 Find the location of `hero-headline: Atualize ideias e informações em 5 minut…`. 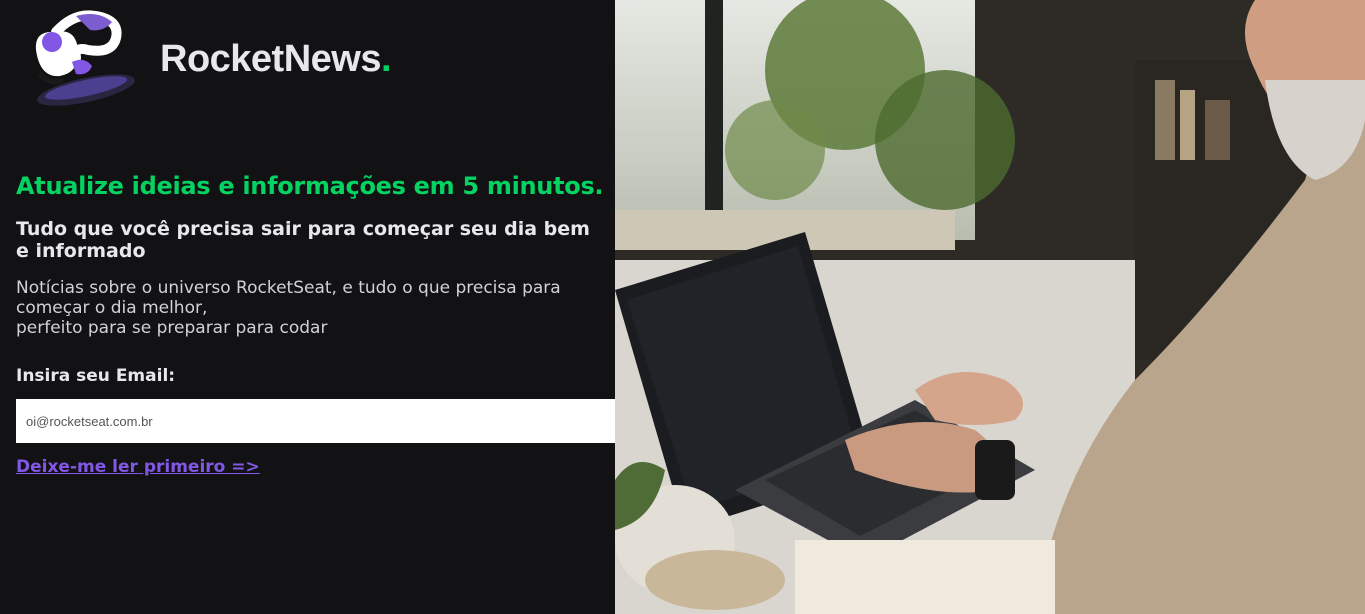

hero-headline: Atualize ideias e informações em 5 minut… is located at coordinates (310, 186).